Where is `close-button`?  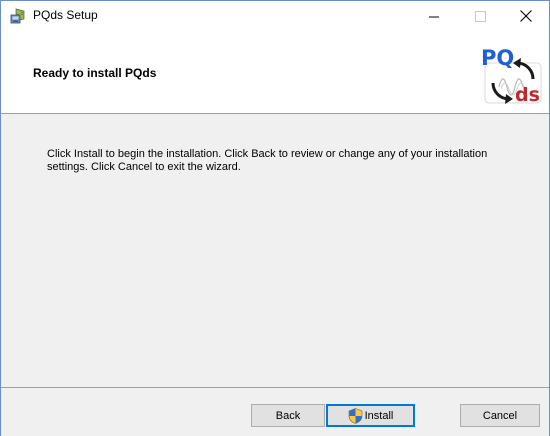 close-button is located at coordinates (526, 16).